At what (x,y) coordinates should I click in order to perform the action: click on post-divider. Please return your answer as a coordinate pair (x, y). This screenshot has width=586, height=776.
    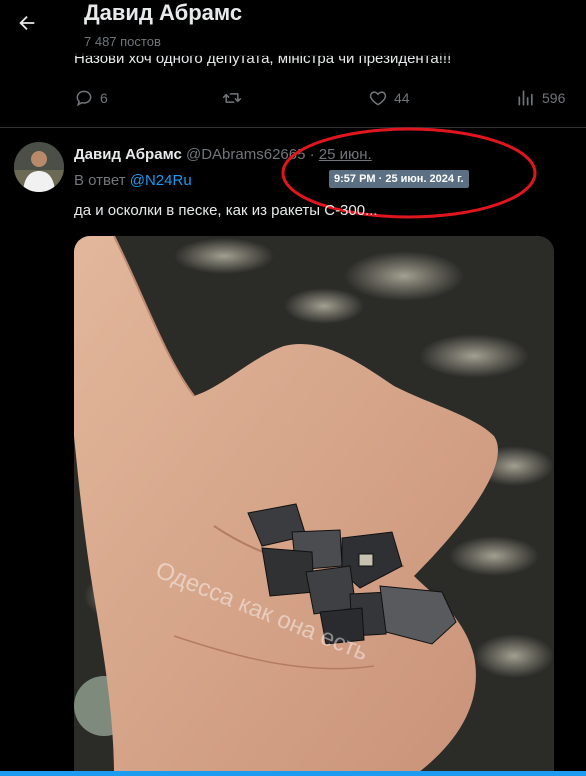
    Looking at the image, I should click on (293, 127).